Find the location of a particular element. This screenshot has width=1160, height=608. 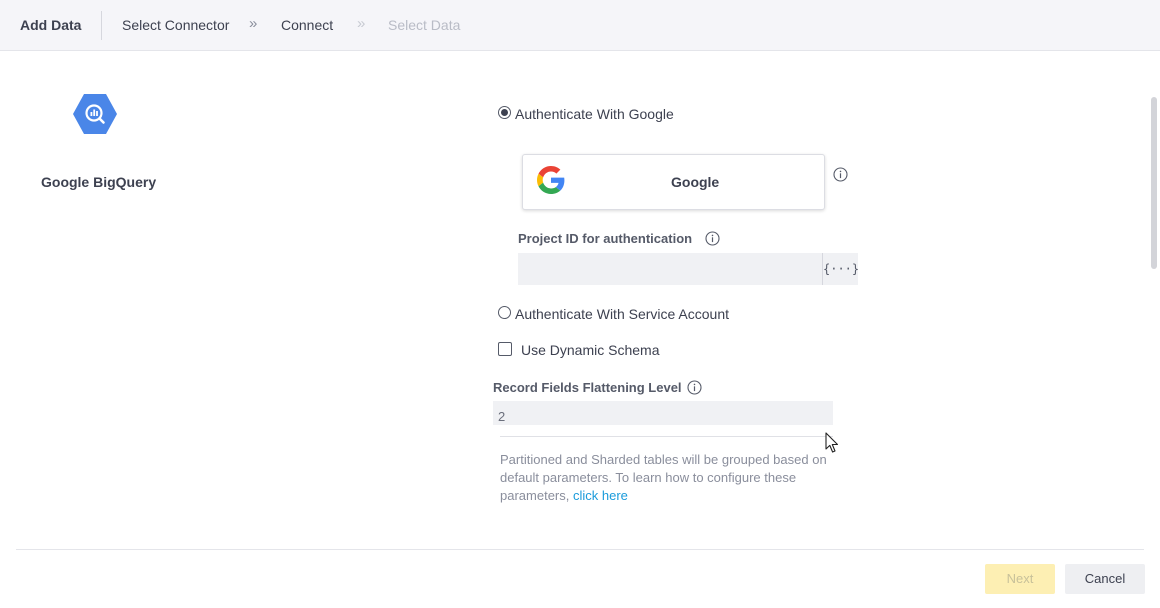

wizard-title: Add Data is located at coordinates (51, 25).